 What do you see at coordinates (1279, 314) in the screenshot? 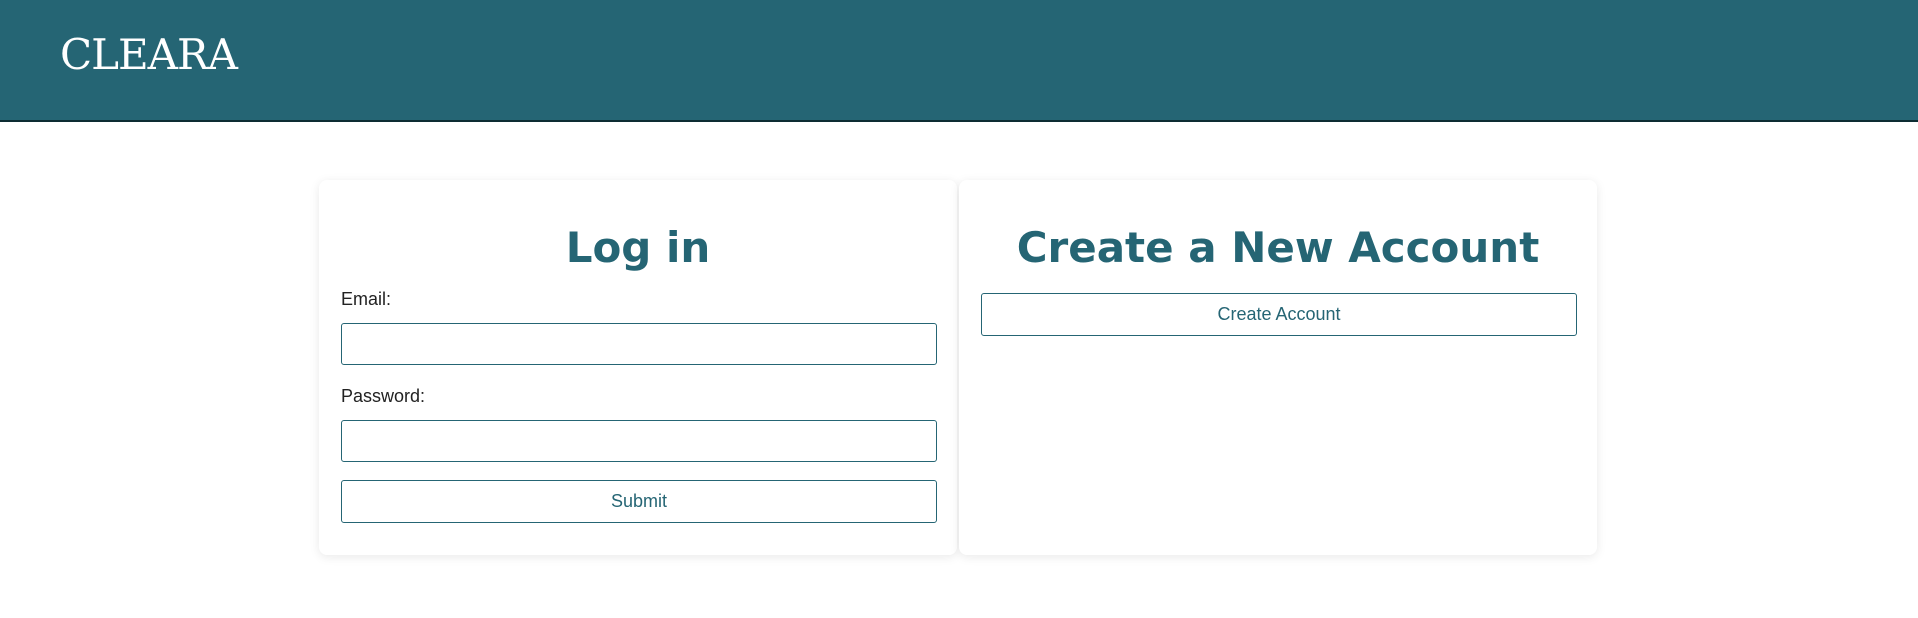
I see `create-account-button: Create Account` at bounding box center [1279, 314].